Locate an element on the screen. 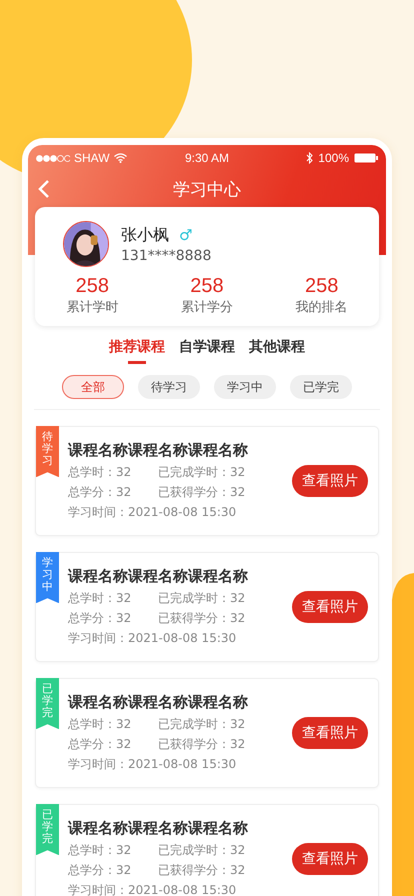 Image resolution: width=414 pixels, height=896 pixels. gender-symbol: ♂ is located at coordinates (185, 235).